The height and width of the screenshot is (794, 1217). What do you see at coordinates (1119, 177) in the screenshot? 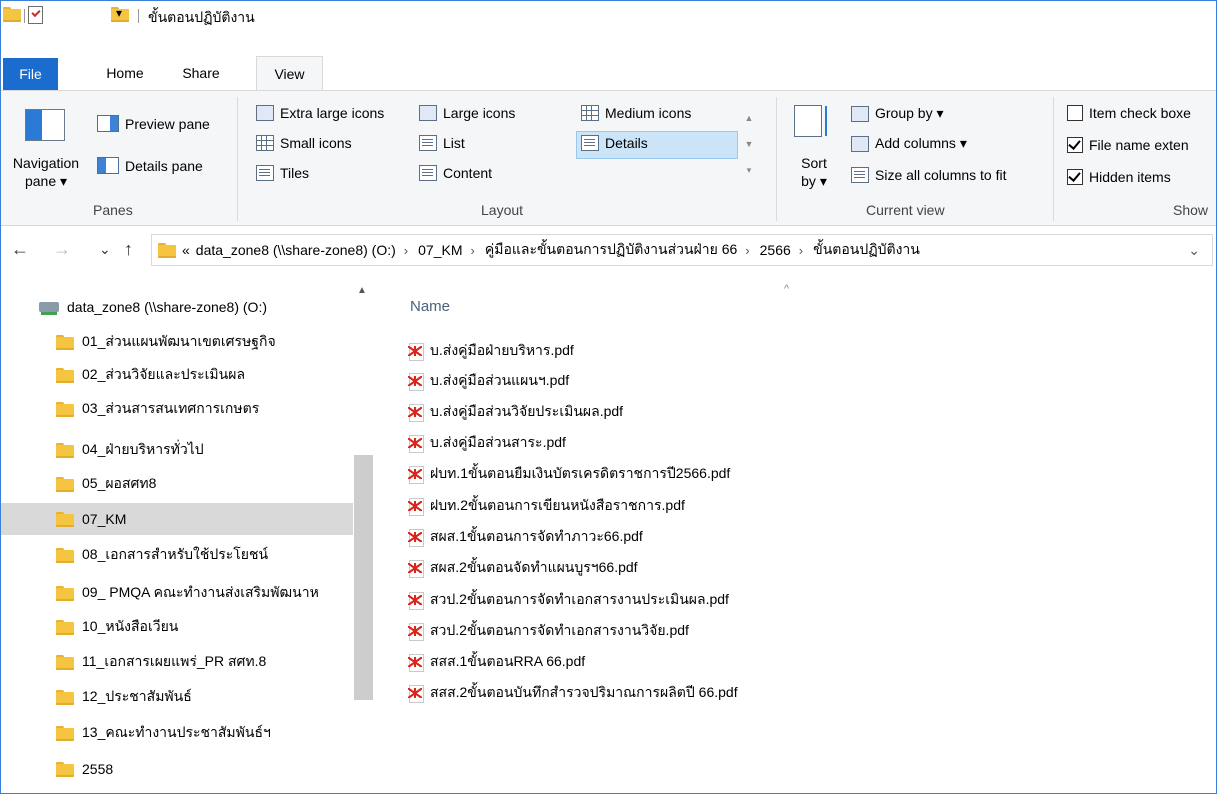
I see `hidden-items-toggle: Hidden items` at bounding box center [1119, 177].